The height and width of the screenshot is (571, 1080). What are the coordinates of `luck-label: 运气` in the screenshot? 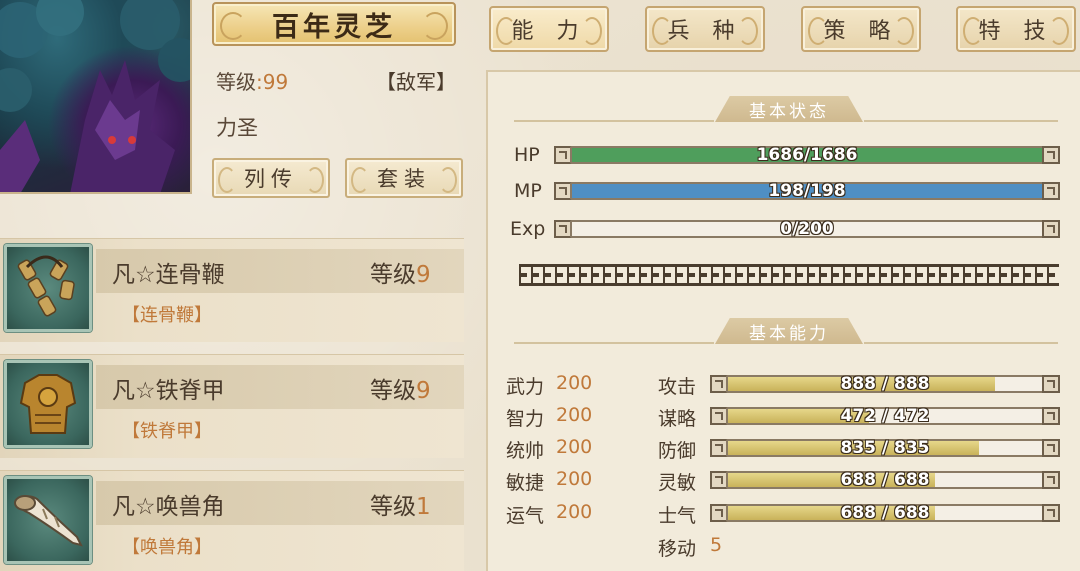 It's located at (525, 516).